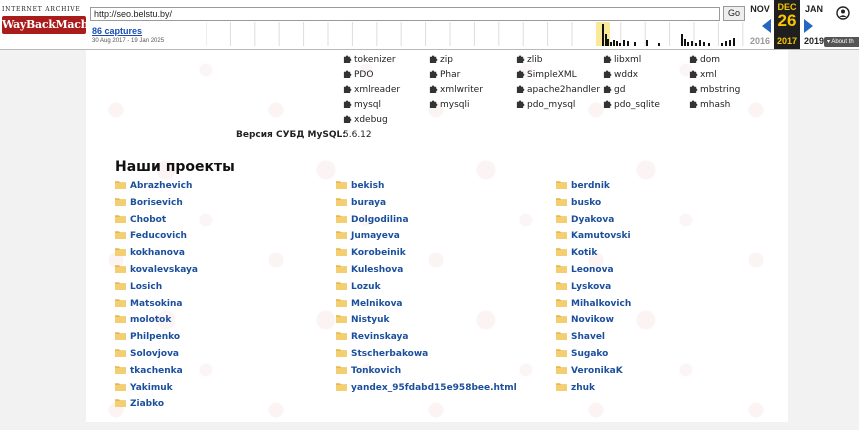  I want to click on project-link: Matsokina, so click(148, 304).